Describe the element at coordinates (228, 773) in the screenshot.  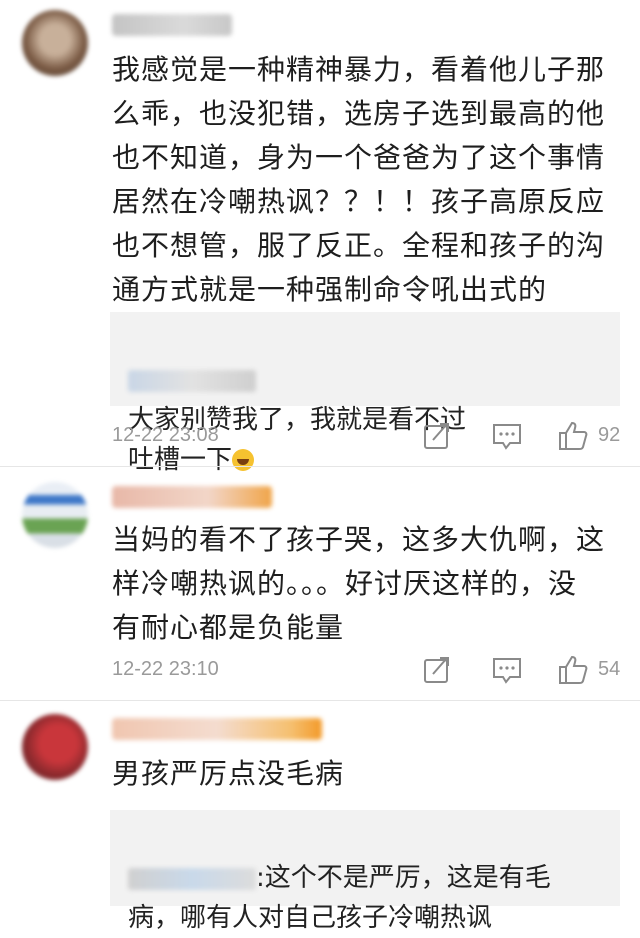
I see `comment-text: 男孩严厉点没毛病` at that location.